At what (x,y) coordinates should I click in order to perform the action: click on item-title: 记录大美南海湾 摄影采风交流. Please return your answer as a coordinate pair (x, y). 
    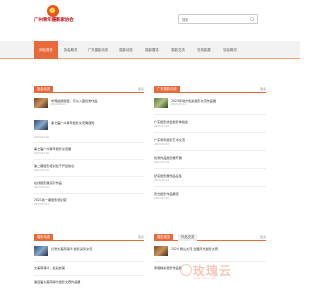
    Looking at the image, I should click on (97, 248).